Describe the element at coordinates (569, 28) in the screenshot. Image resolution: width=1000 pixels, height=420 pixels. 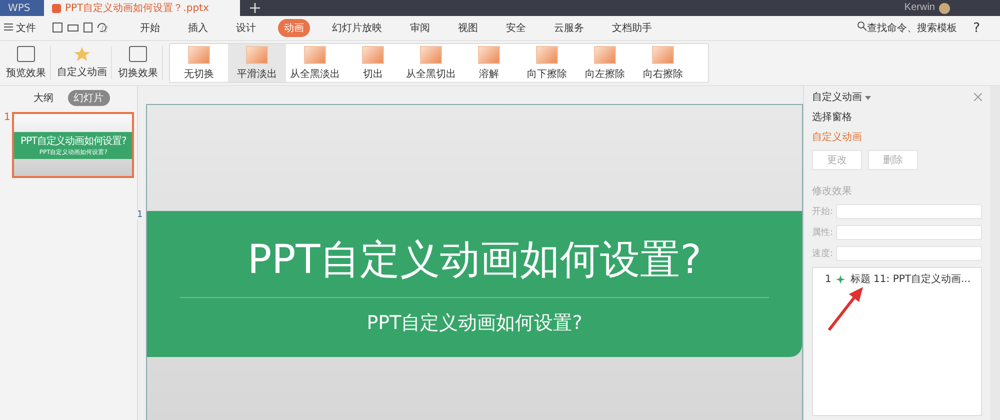
I see `menu-tab: 云服务` at that location.